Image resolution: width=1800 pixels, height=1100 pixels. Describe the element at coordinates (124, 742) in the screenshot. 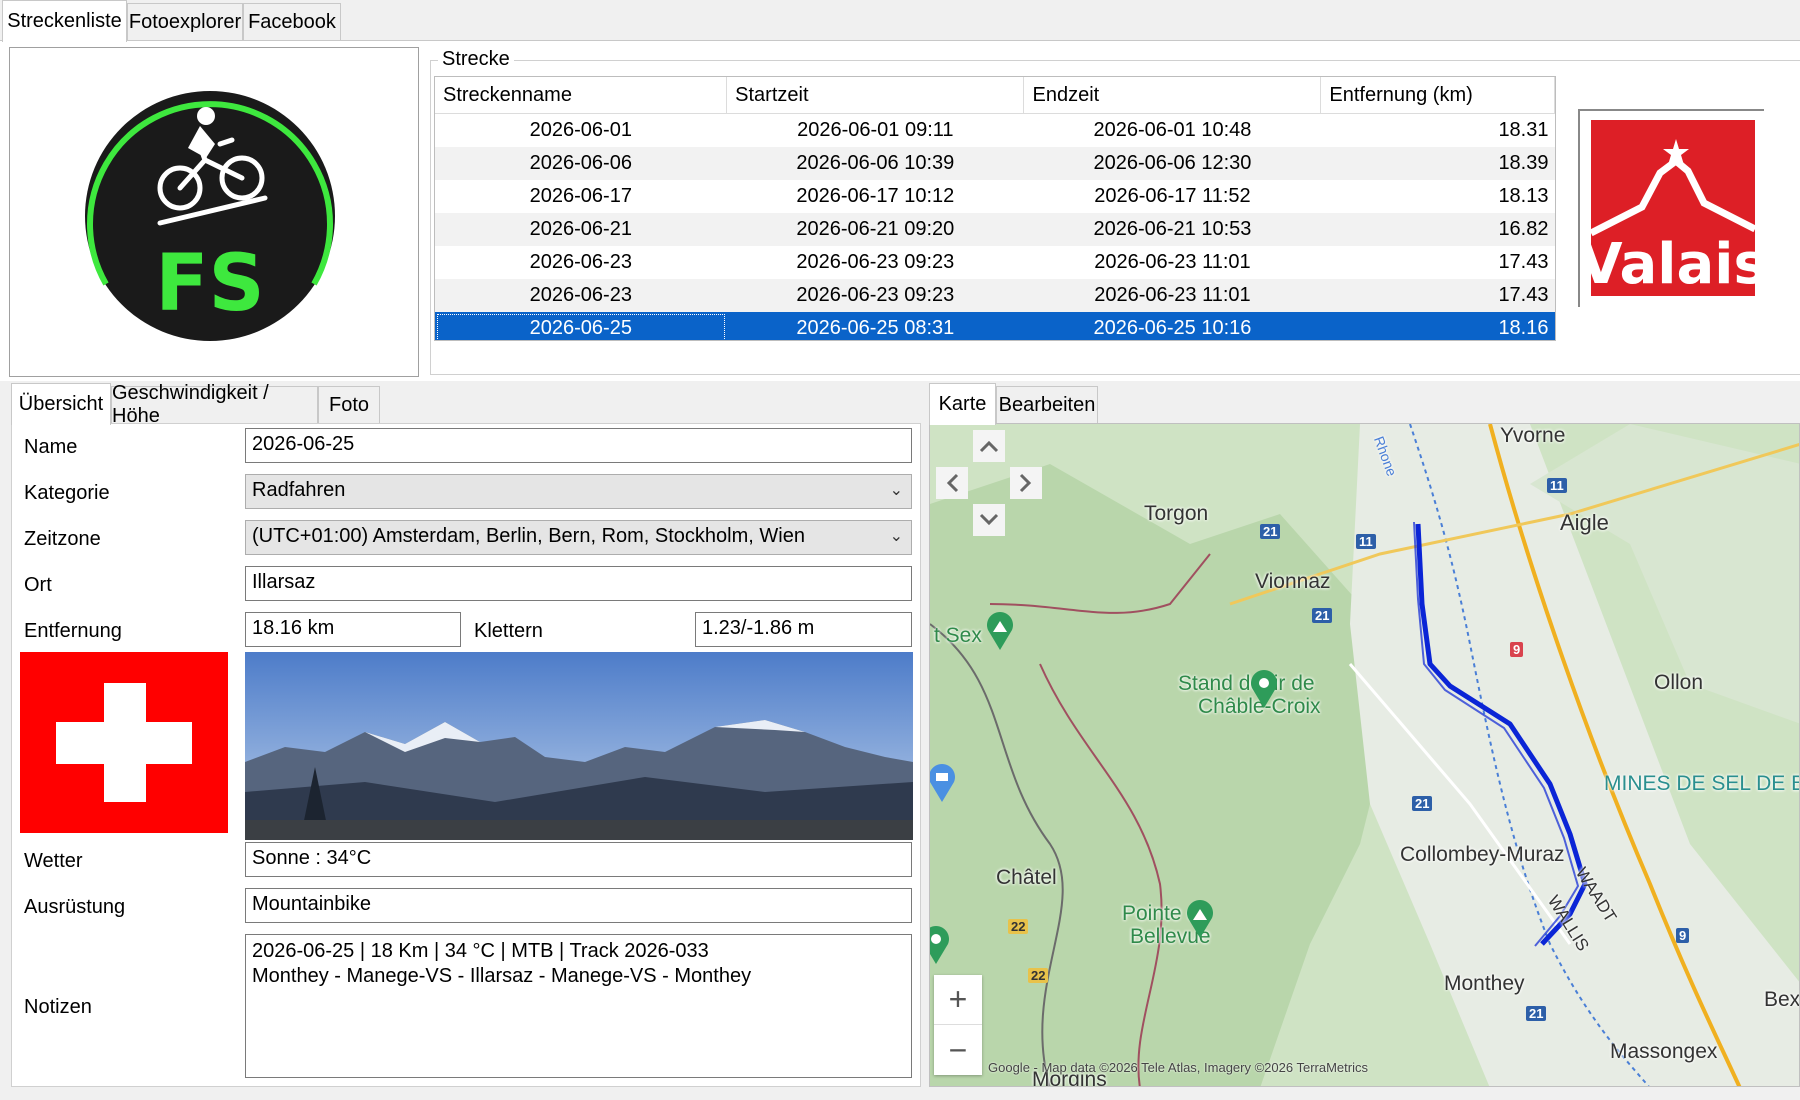

I see `swiss-flag-image` at that location.